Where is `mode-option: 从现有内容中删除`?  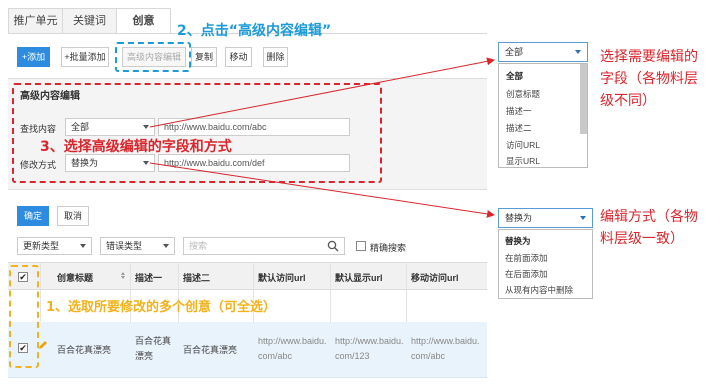 mode-option: 从现有内容中删除 is located at coordinates (539, 290).